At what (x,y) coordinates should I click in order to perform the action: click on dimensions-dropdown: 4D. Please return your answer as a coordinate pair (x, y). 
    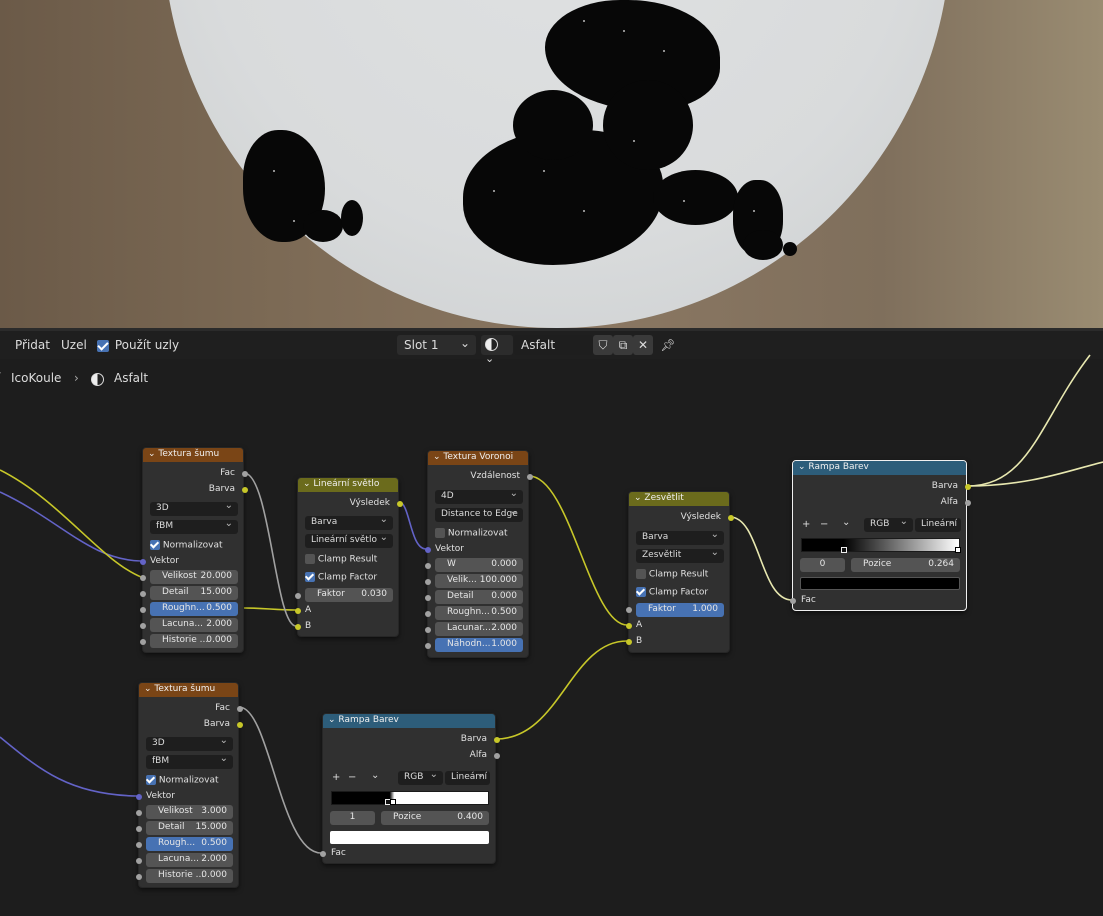
    Looking at the image, I should click on (479, 497).